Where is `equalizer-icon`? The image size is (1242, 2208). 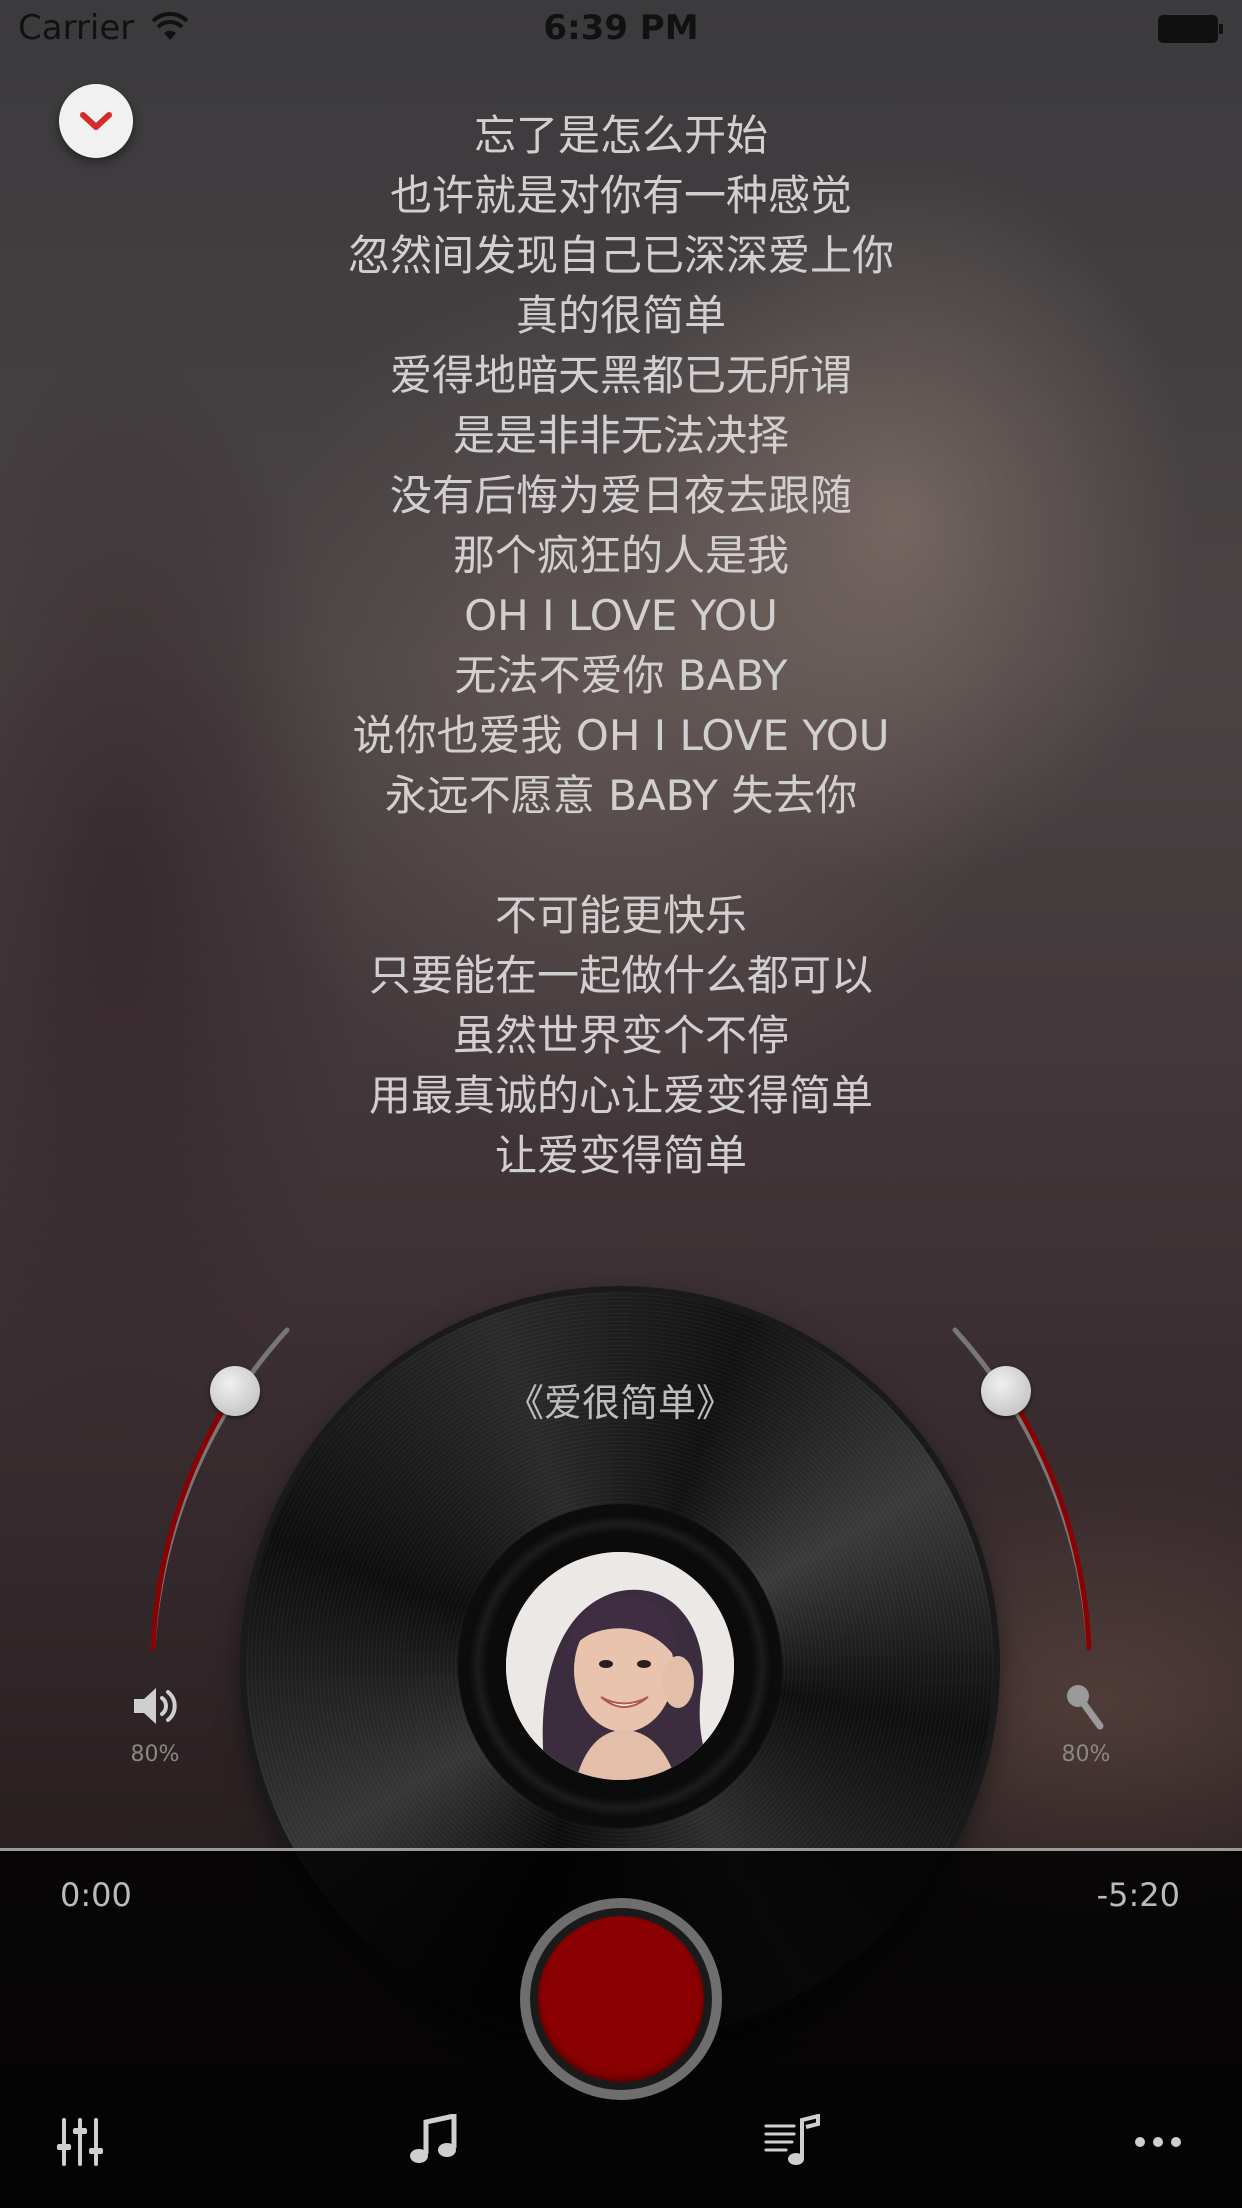
equalizer-icon is located at coordinates (80, 2142).